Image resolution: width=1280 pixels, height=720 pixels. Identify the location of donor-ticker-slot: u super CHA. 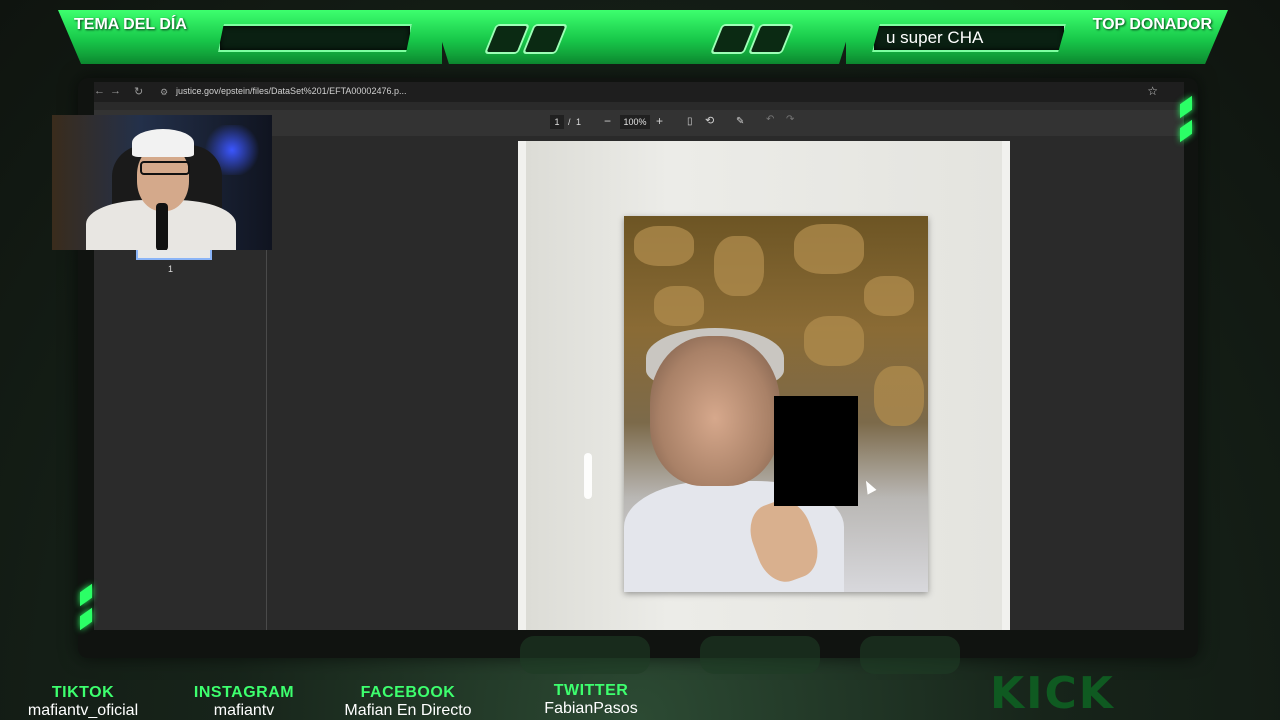
(969, 38).